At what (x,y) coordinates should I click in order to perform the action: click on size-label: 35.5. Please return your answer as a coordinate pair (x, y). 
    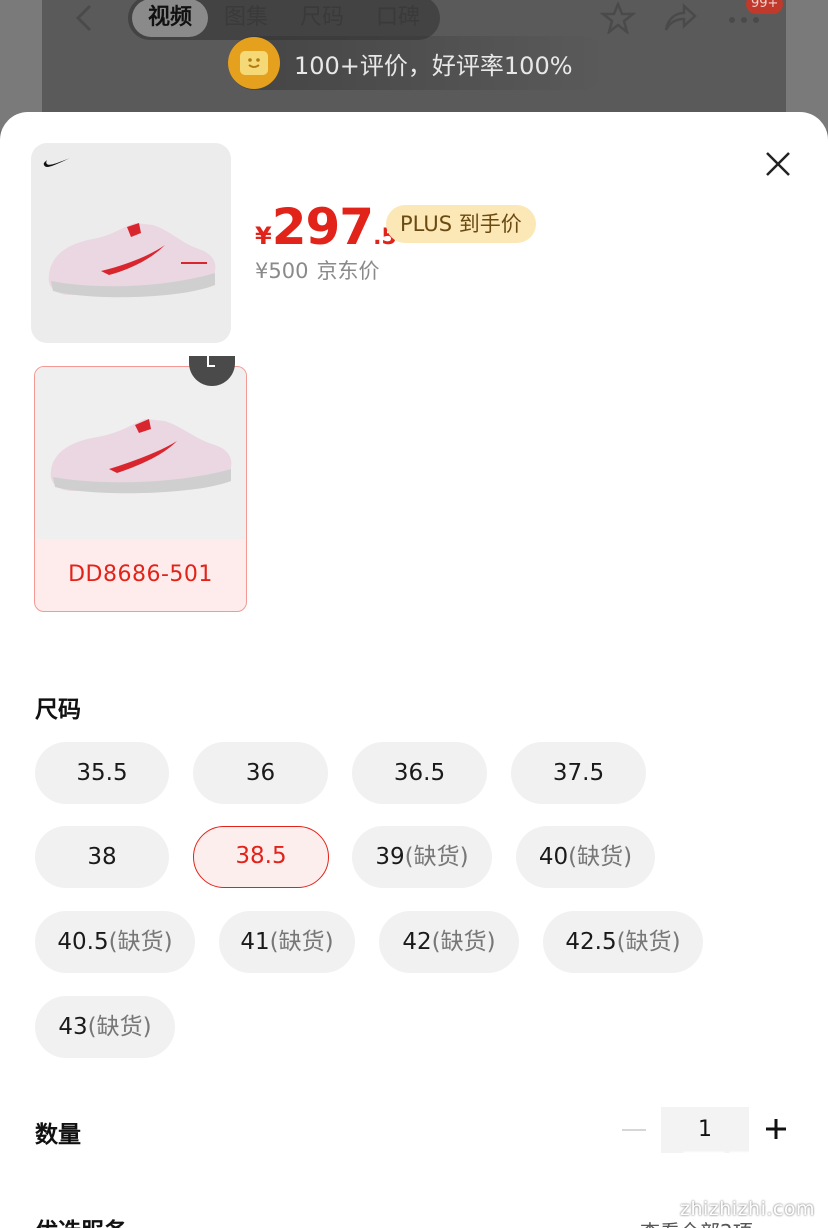
    Looking at the image, I should click on (102, 773).